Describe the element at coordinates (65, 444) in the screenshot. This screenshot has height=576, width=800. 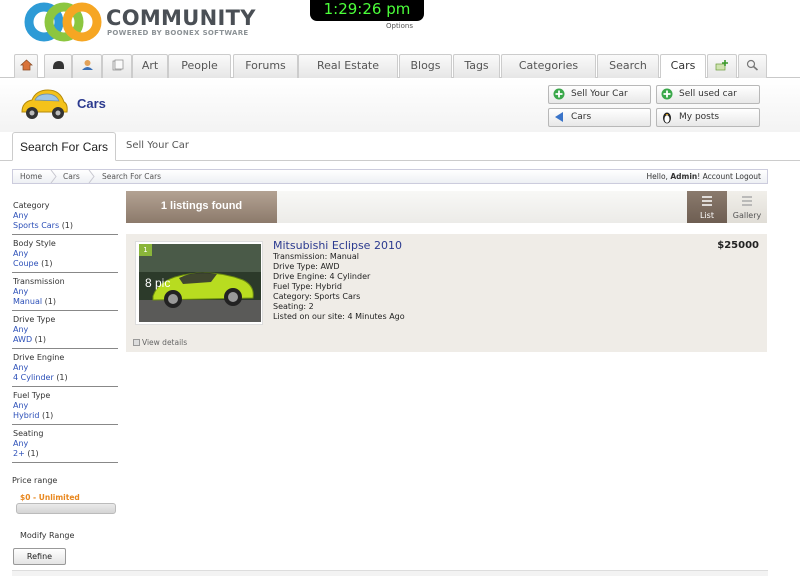
I see `filter-seating: Seating Any 2+ (1)` at that location.